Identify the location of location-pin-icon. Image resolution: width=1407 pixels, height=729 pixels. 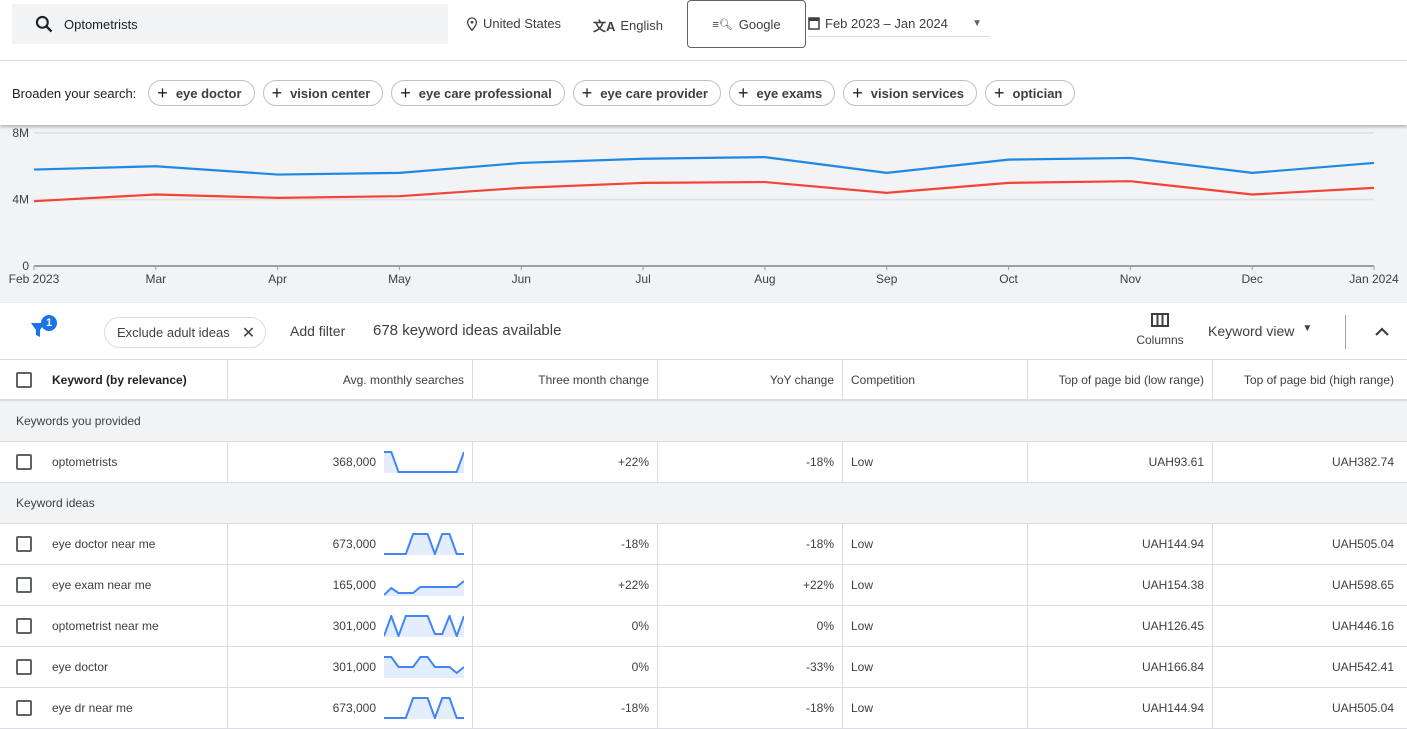
(472, 23).